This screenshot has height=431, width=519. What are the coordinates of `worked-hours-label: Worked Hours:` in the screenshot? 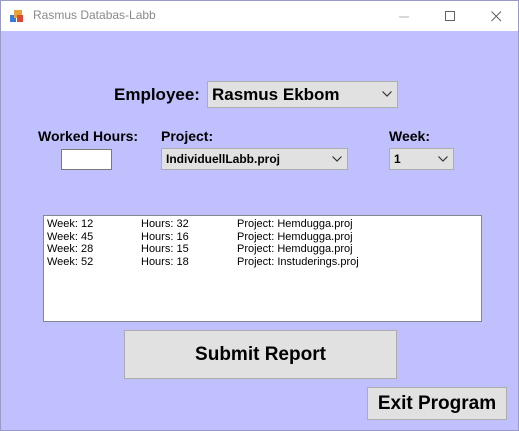 It's located at (88, 136).